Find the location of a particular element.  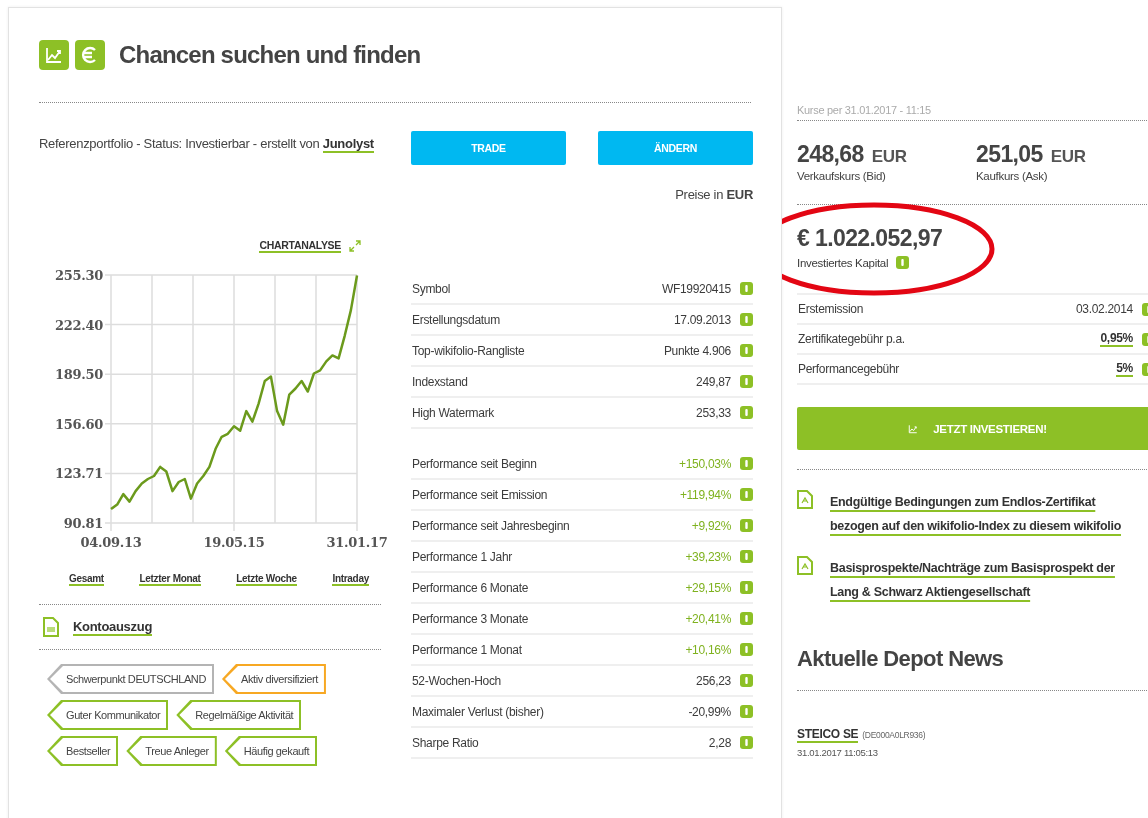

row-label: Performance seit Emission is located at coordinates (480, 494).